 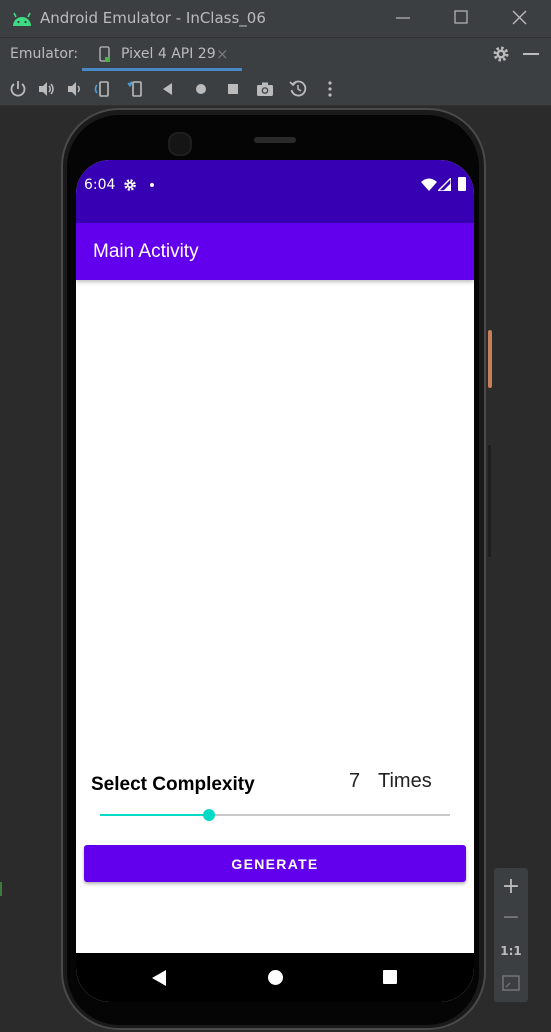 What do you see at coordinates (44, 54) in the screenshot?
I see `emulator-label: Emulator:` at bounding box center [44, 54].